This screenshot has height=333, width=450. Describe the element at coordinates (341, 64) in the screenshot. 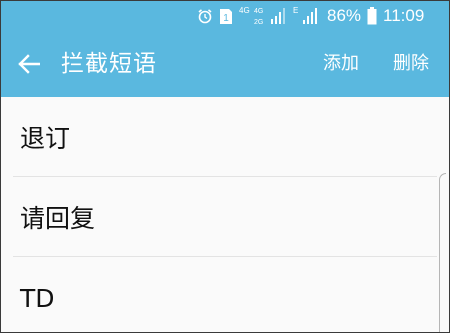

I see `add-button: 添加` at that location.